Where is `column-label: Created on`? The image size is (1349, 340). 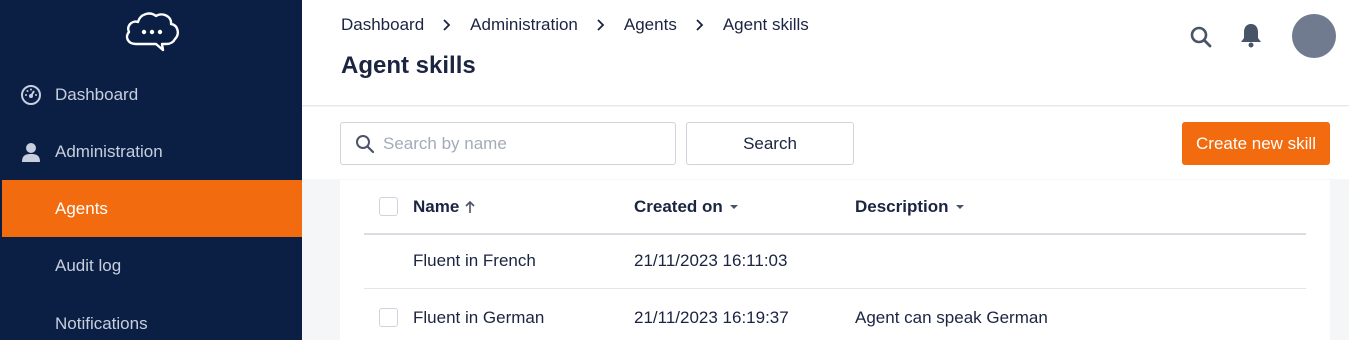
column-label: Created on is located at coordinates (678, 206).